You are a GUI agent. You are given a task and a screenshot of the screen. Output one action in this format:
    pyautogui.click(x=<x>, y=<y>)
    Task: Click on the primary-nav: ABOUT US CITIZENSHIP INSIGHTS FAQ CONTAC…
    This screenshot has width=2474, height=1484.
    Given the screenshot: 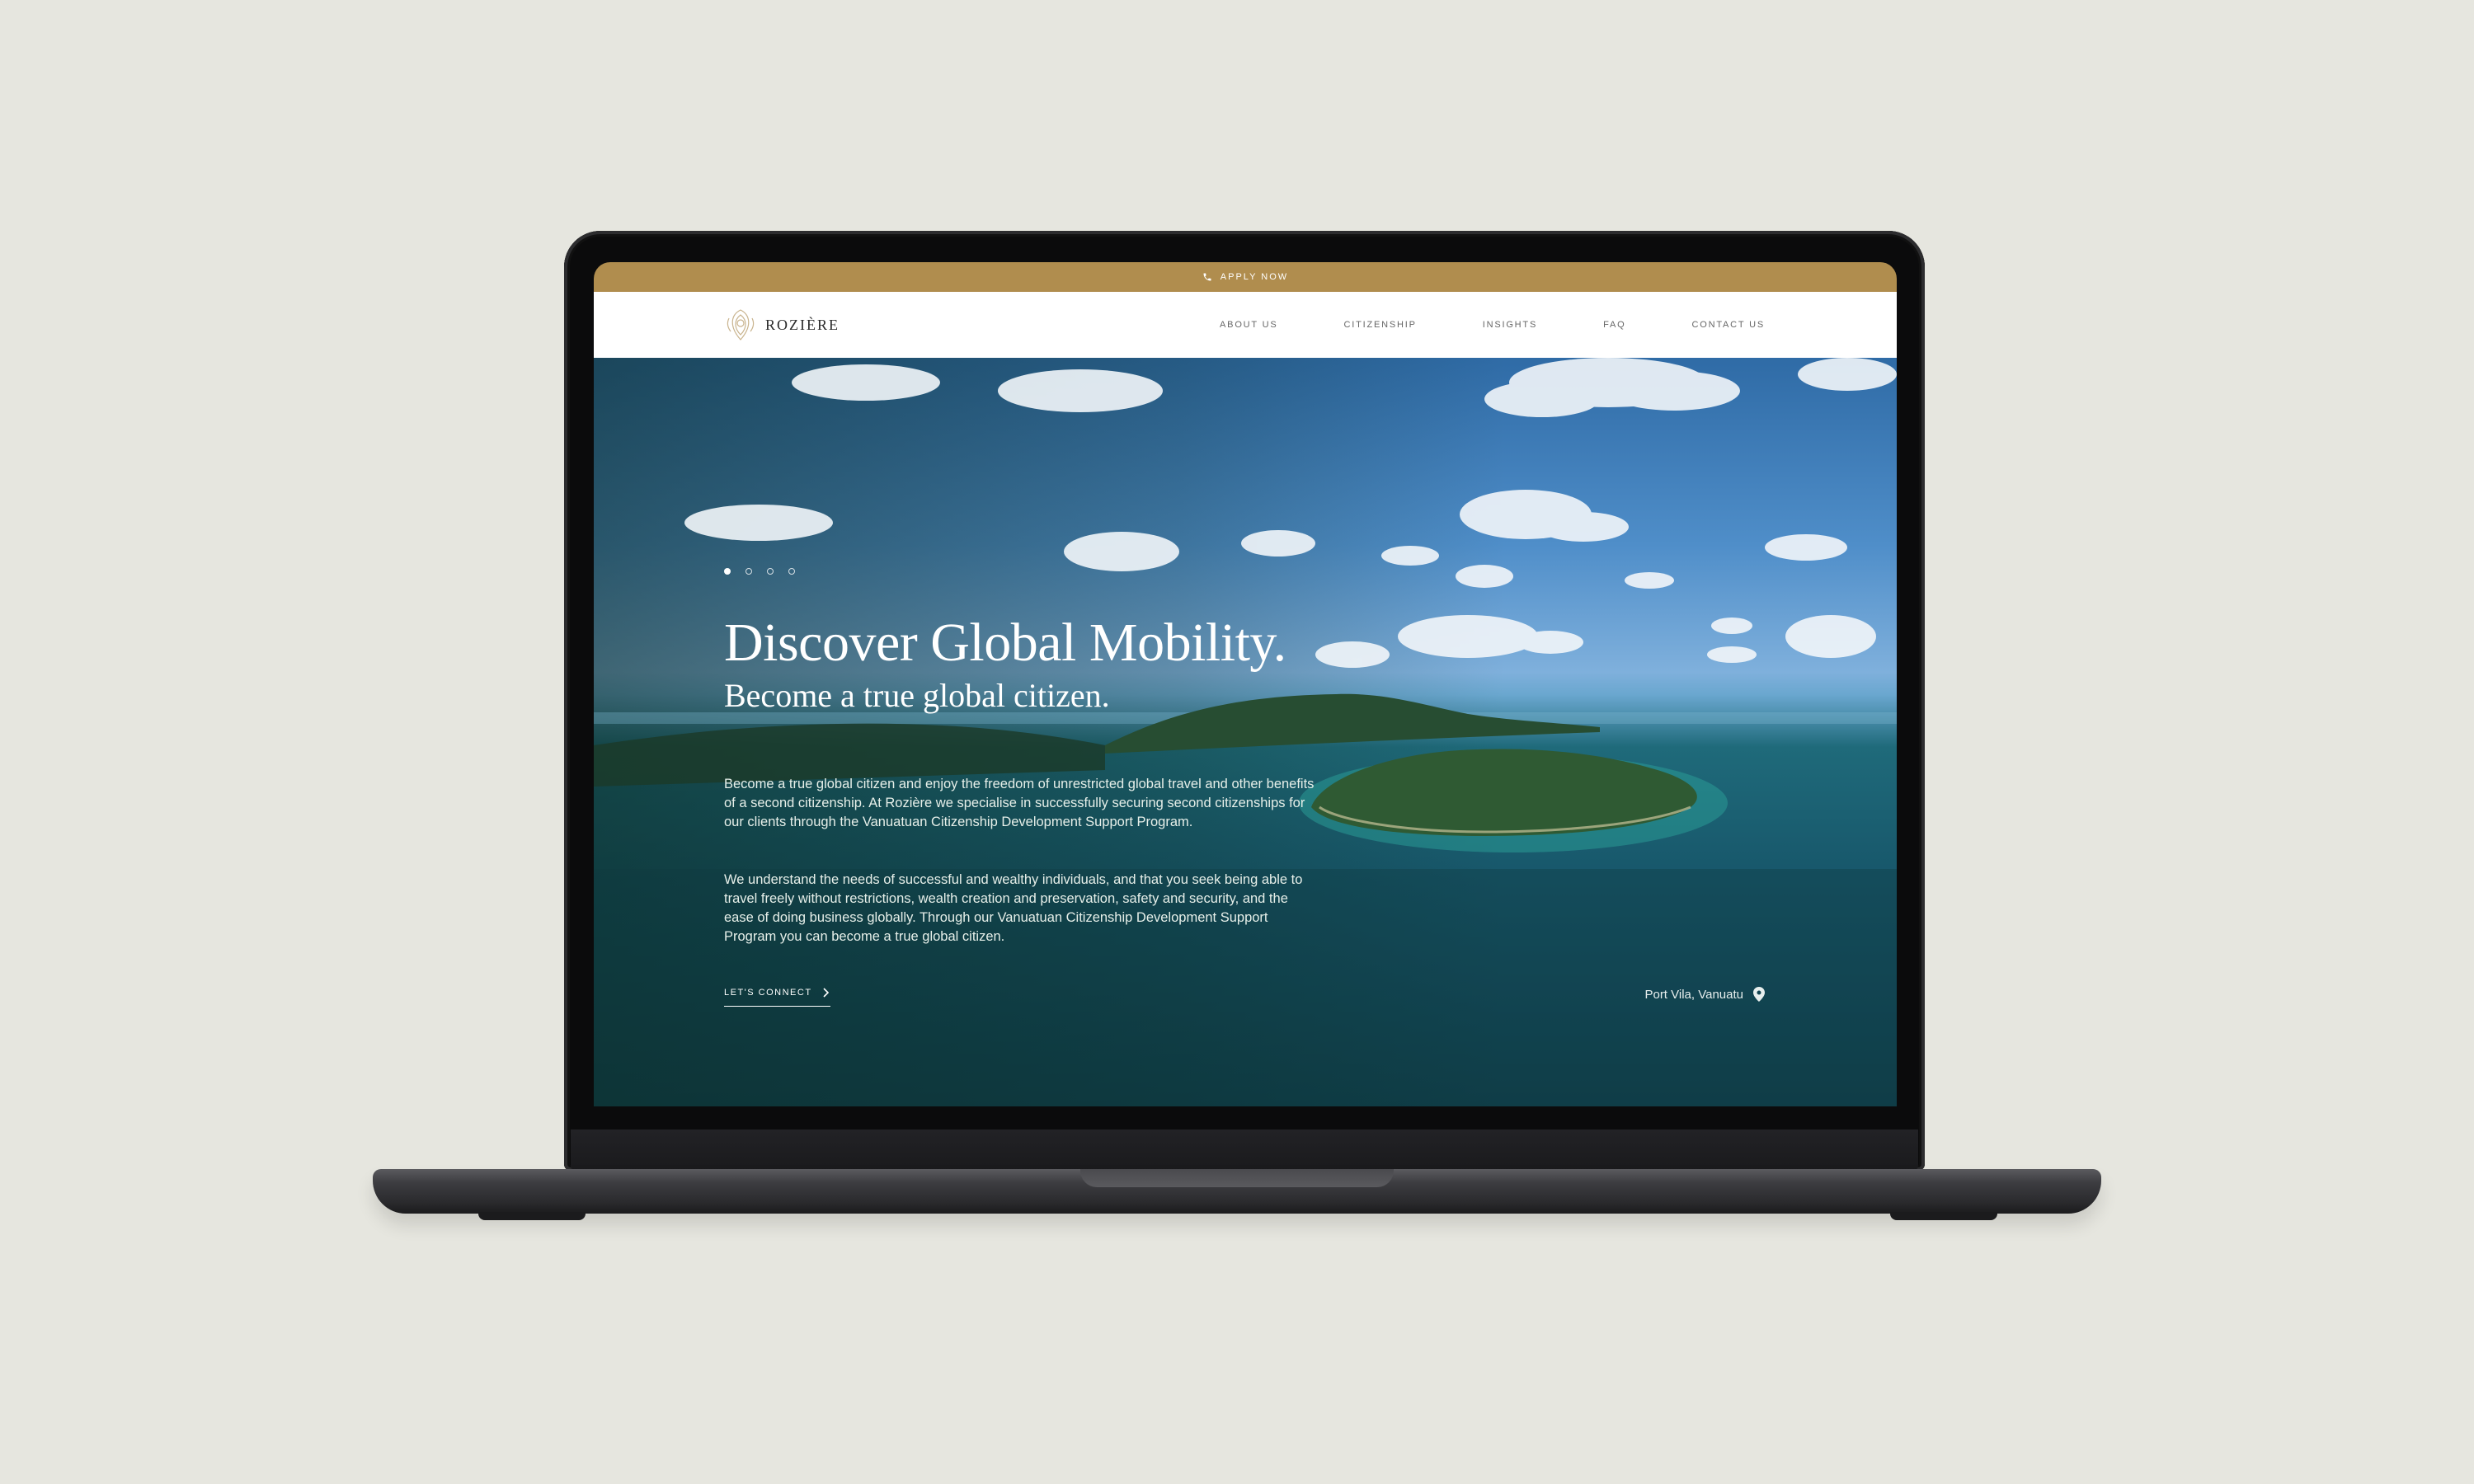 What is the action you would take?
    pyautogui.click(x=1492, y=325)
    